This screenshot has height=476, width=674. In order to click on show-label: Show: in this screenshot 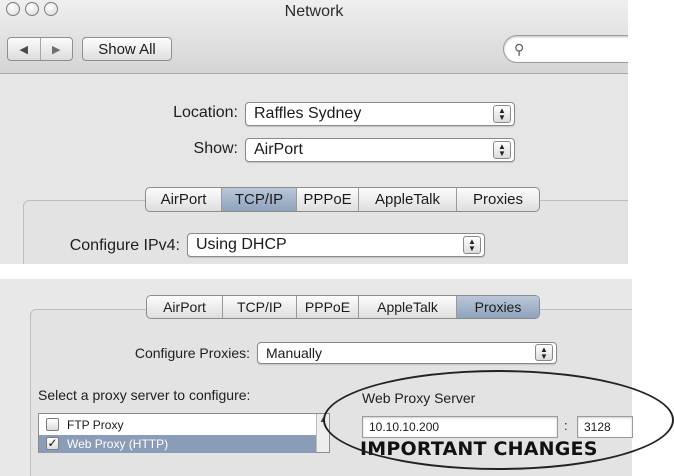, I will do `click(215, 148)`.